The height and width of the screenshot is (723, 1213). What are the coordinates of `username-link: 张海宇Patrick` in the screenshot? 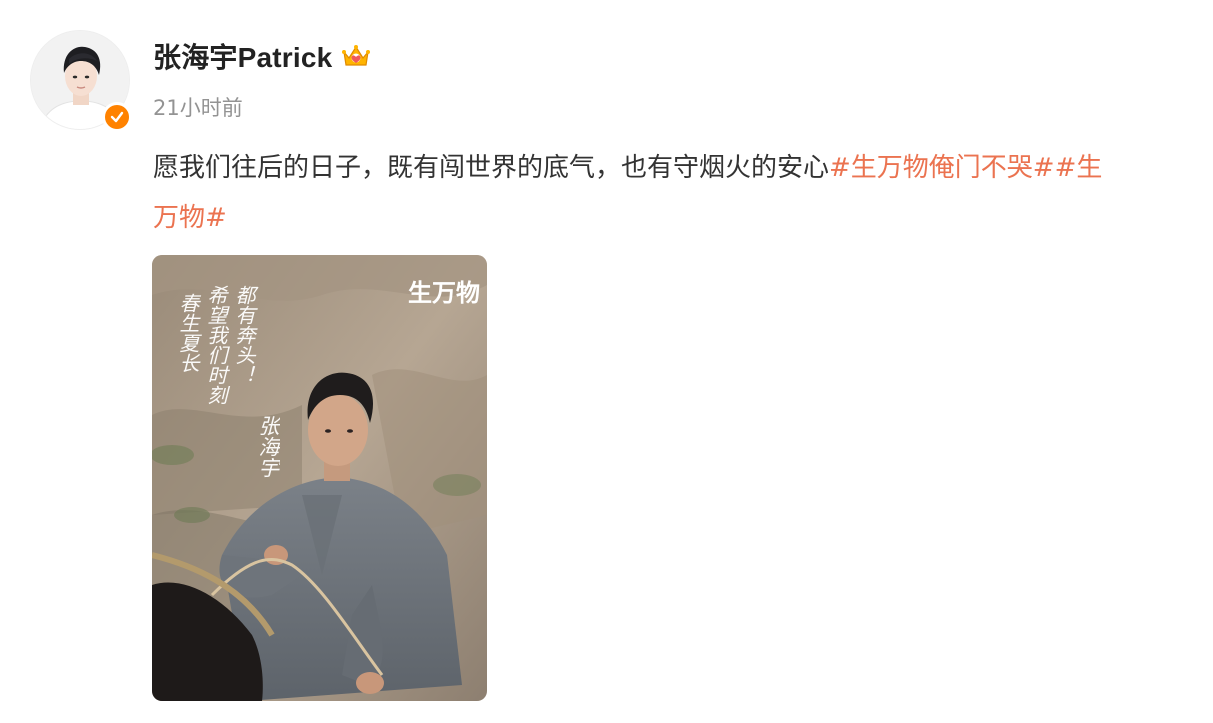 It's located at (242, 56).